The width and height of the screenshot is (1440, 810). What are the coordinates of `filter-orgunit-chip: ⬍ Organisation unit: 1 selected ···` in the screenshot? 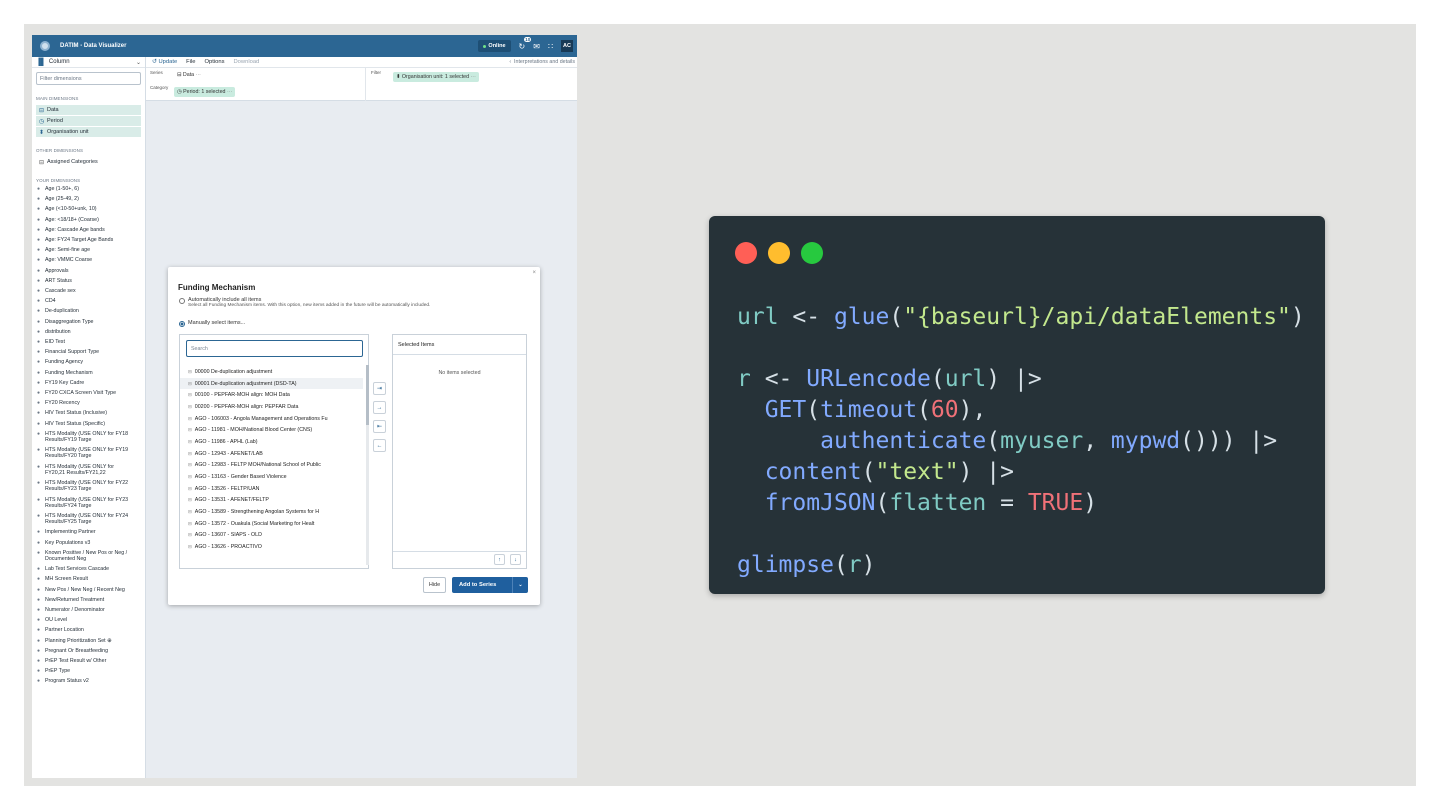 It's located at (436, 77).